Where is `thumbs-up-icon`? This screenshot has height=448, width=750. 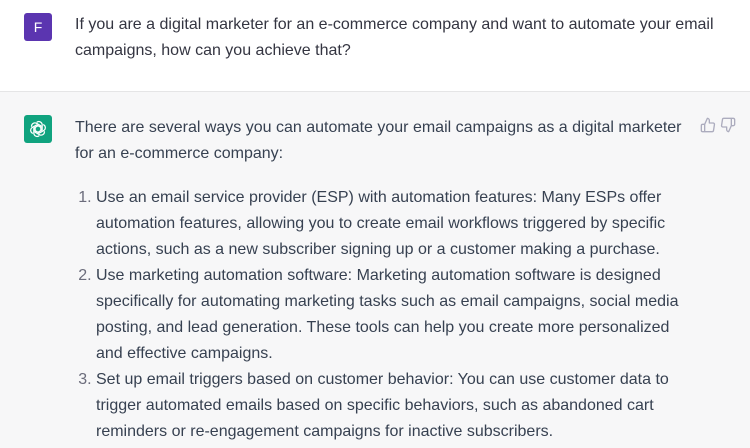 thumbs-up-icon is located at coordinates (708, 125).